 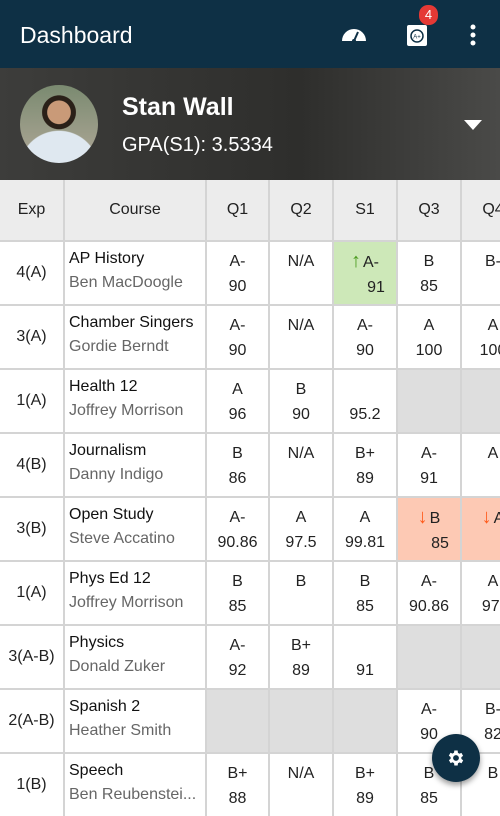 What do you see at coordinates (301, 529) in the screenshot?
I see `grade-cell-q2: A 97.5` at bounding box center [301, 529].